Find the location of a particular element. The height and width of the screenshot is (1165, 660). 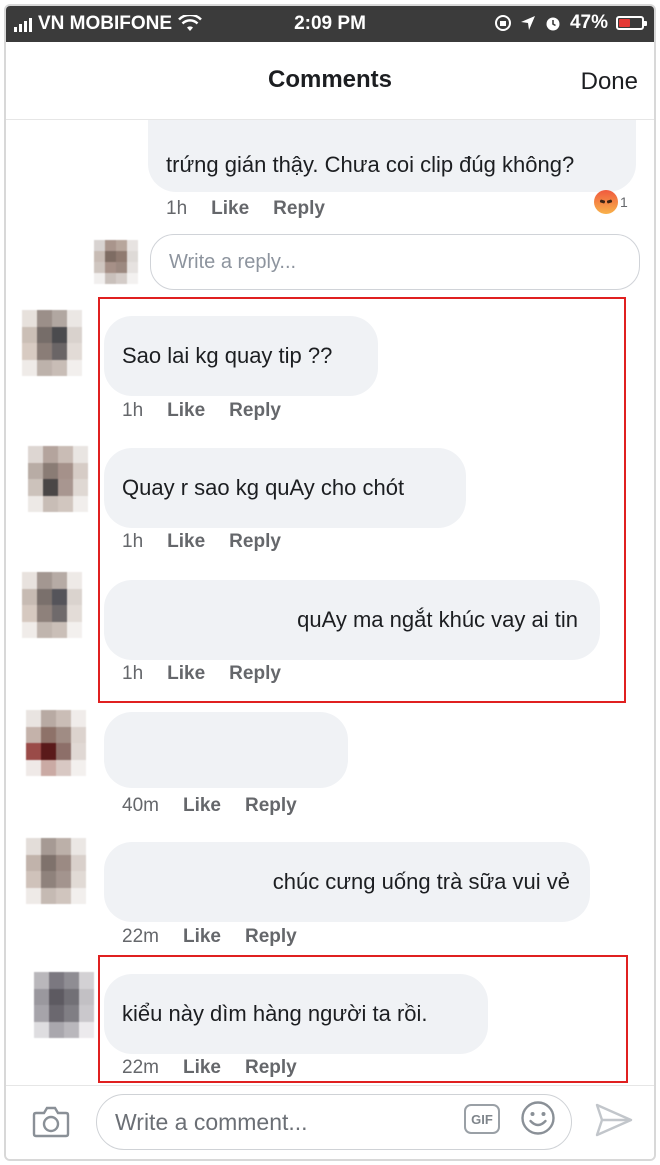

comment-bubble: chúc cưng uống trà sữa vui vẻ is located at coordinates (347, 882).